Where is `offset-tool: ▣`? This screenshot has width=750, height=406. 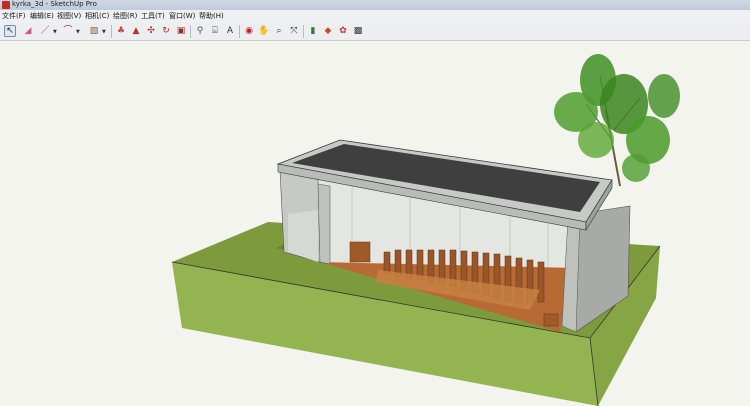 offset-tool: ▣ is located at coordinates (181, 31).